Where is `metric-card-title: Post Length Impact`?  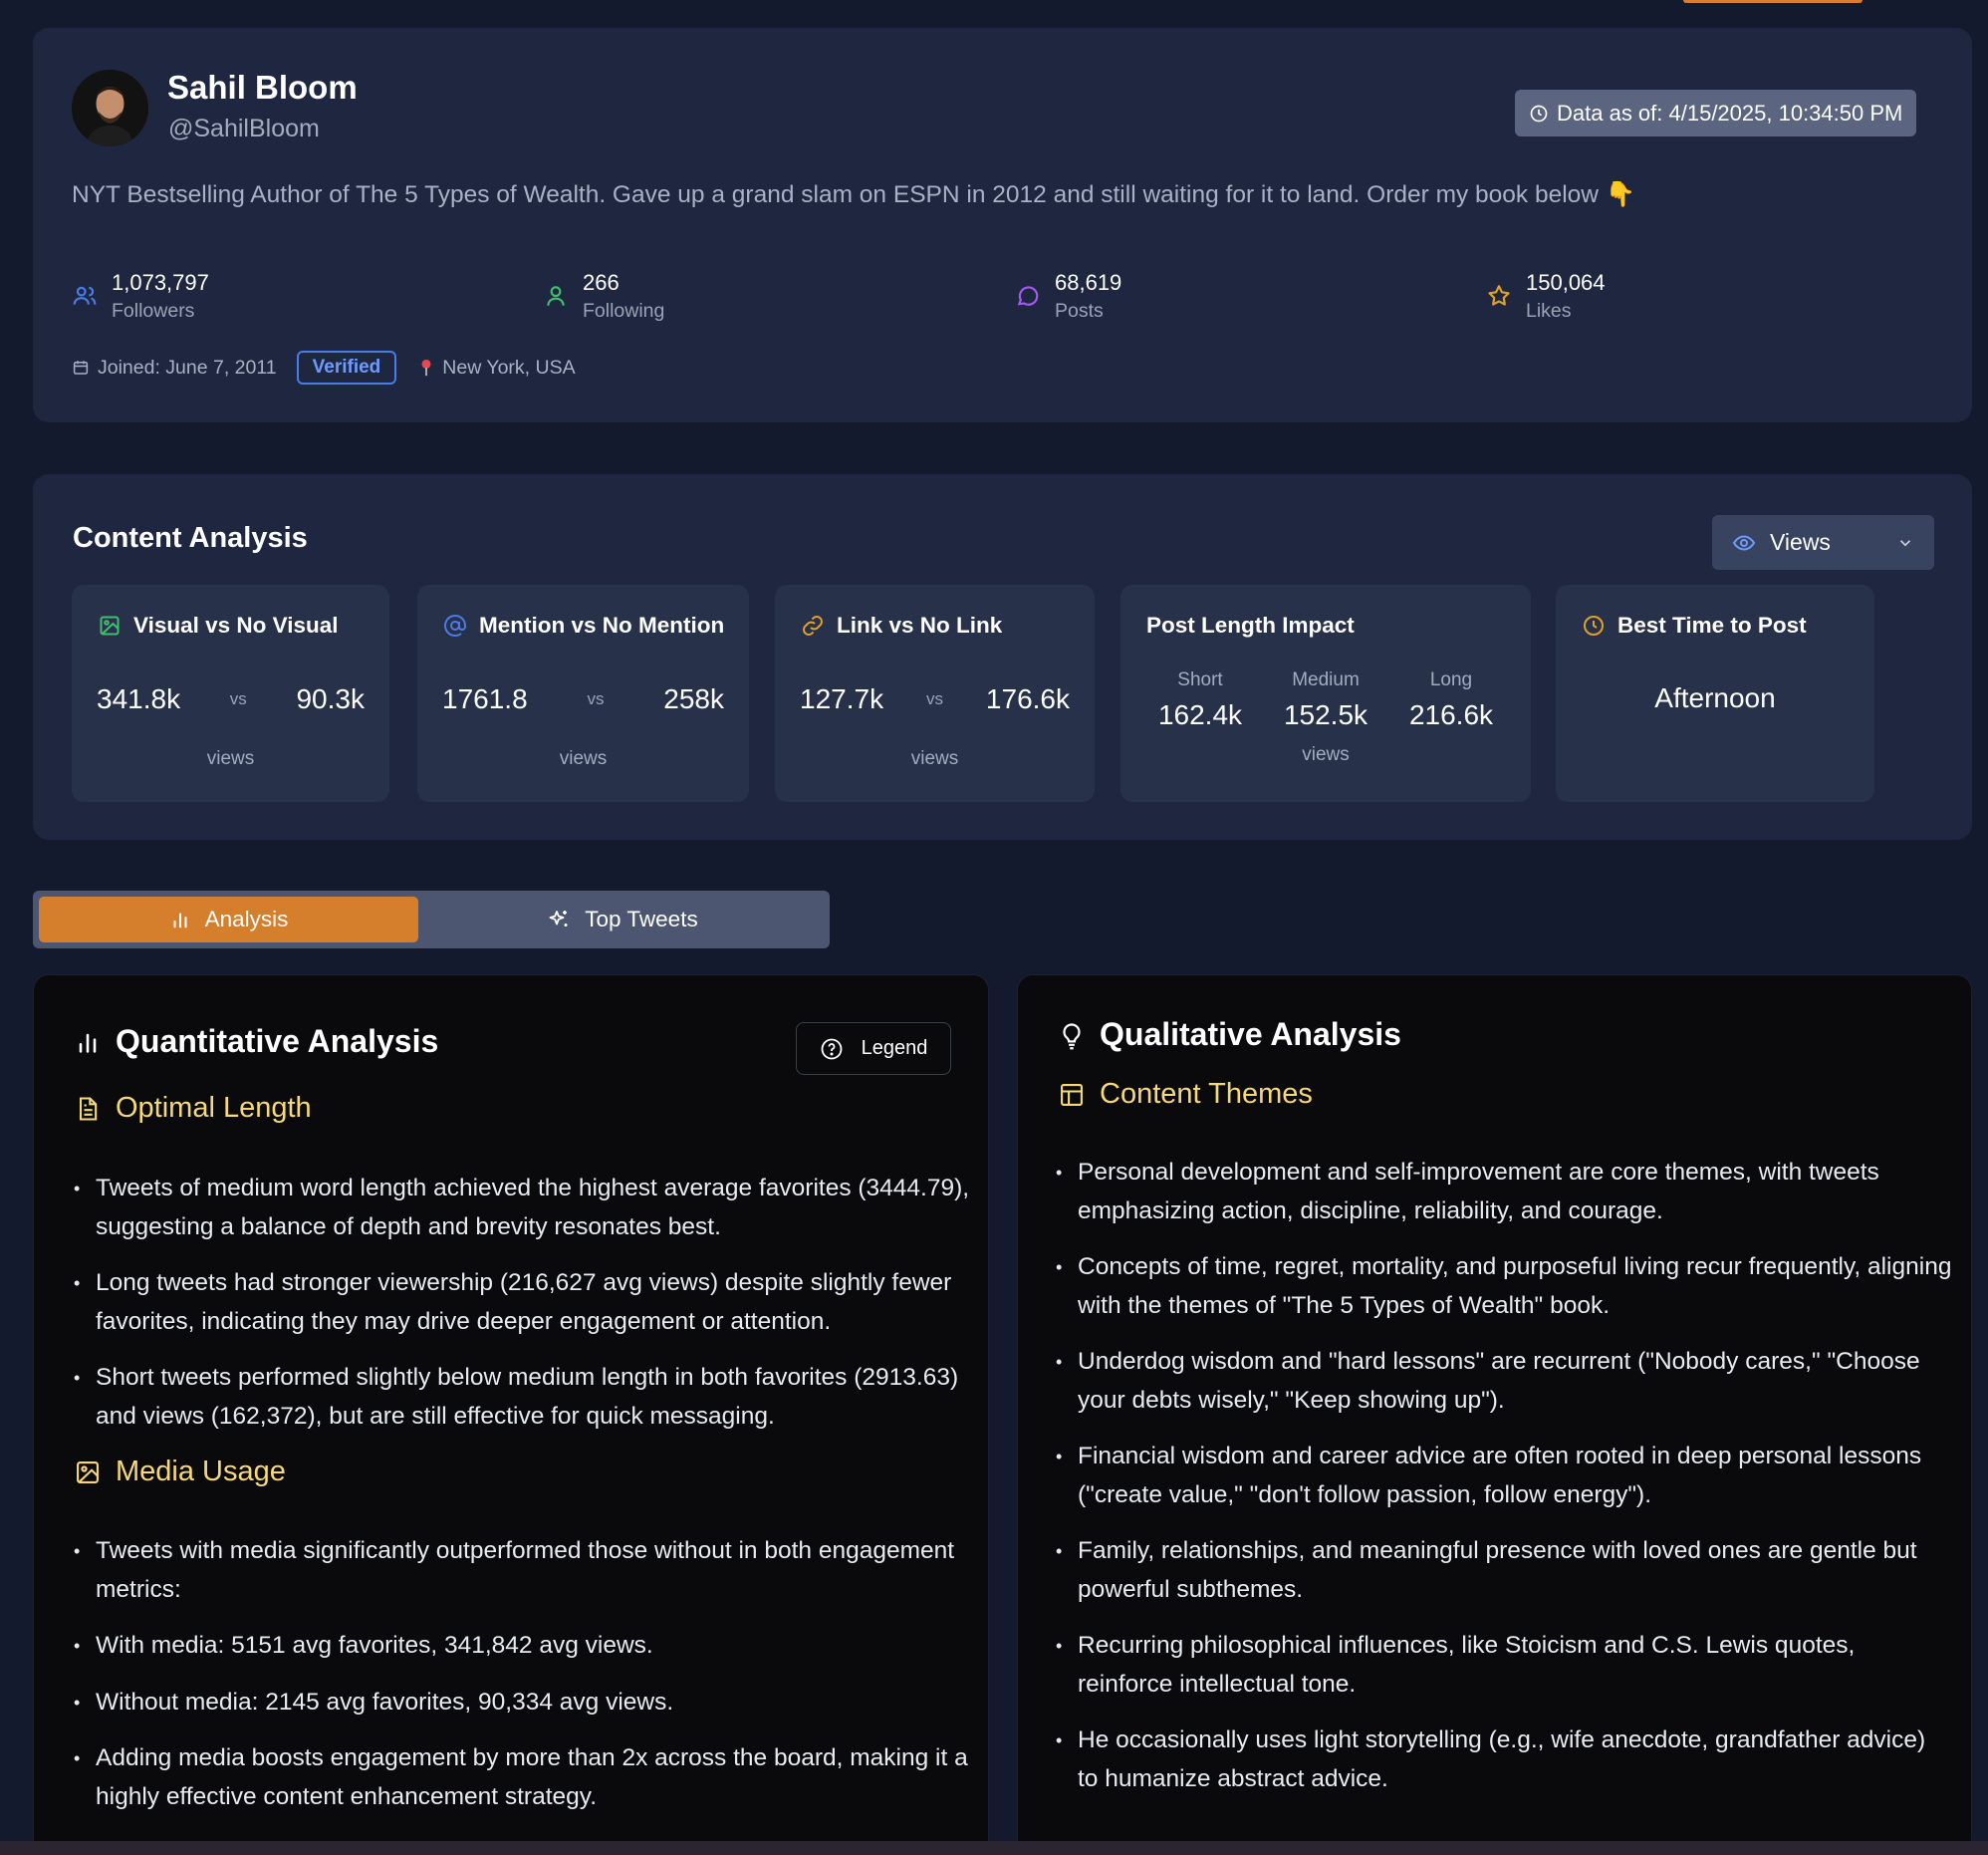 metric-card-title: Post Length Impact is located at coordinates (1250, 625).